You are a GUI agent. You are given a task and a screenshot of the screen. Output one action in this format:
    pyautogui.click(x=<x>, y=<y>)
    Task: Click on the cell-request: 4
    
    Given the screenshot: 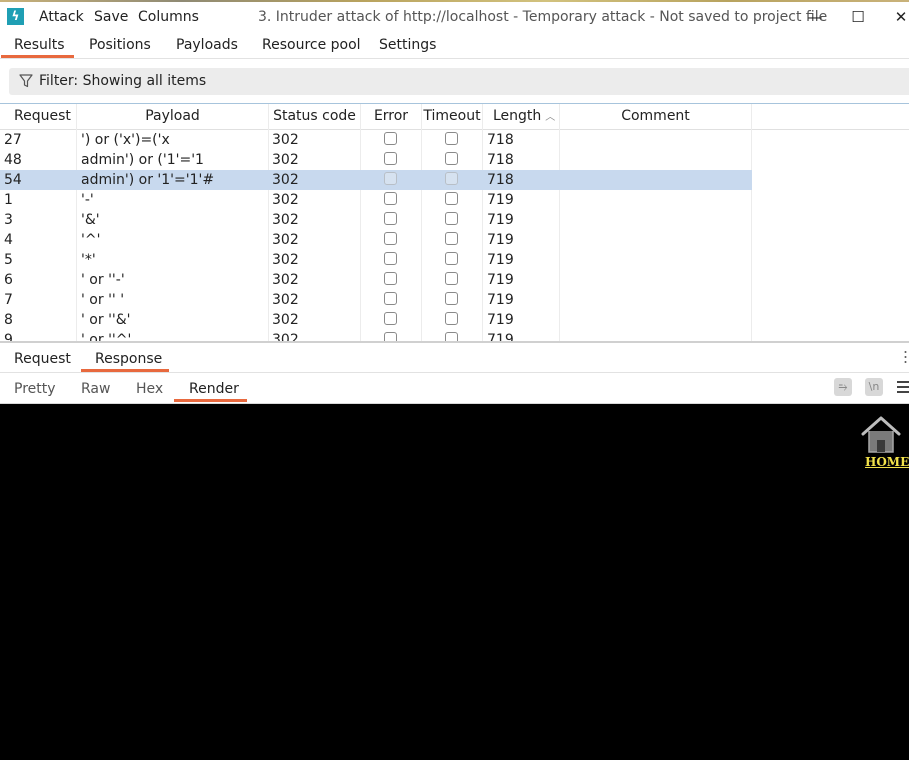 What is the action you would take?
    pyautogui.click(x=8, y=240)
    